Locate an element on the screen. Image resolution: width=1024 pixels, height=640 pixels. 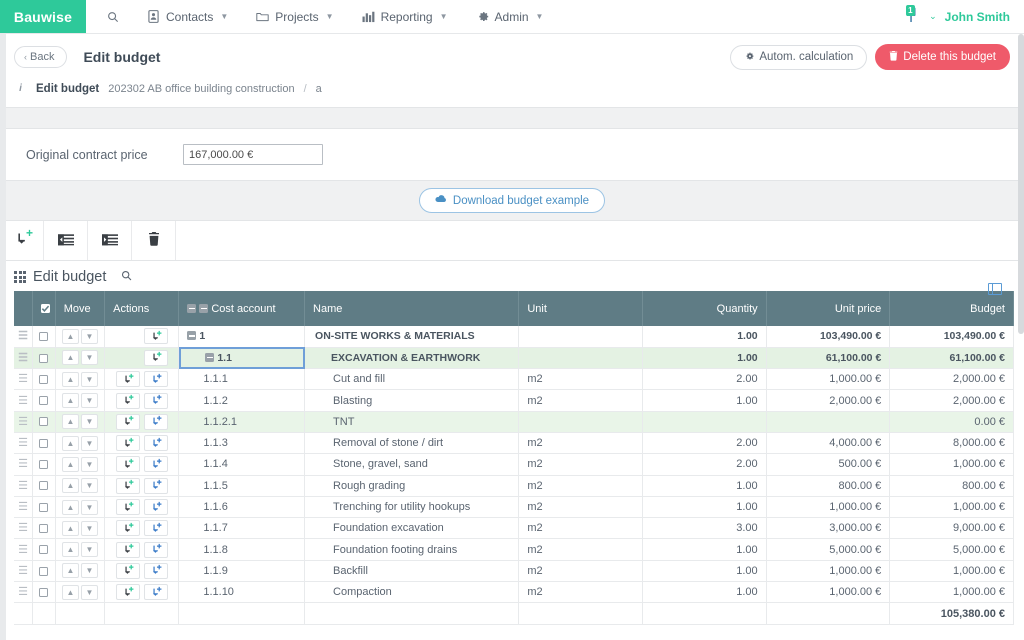
row-name: Rough grading is located at coordinates (412, 486).